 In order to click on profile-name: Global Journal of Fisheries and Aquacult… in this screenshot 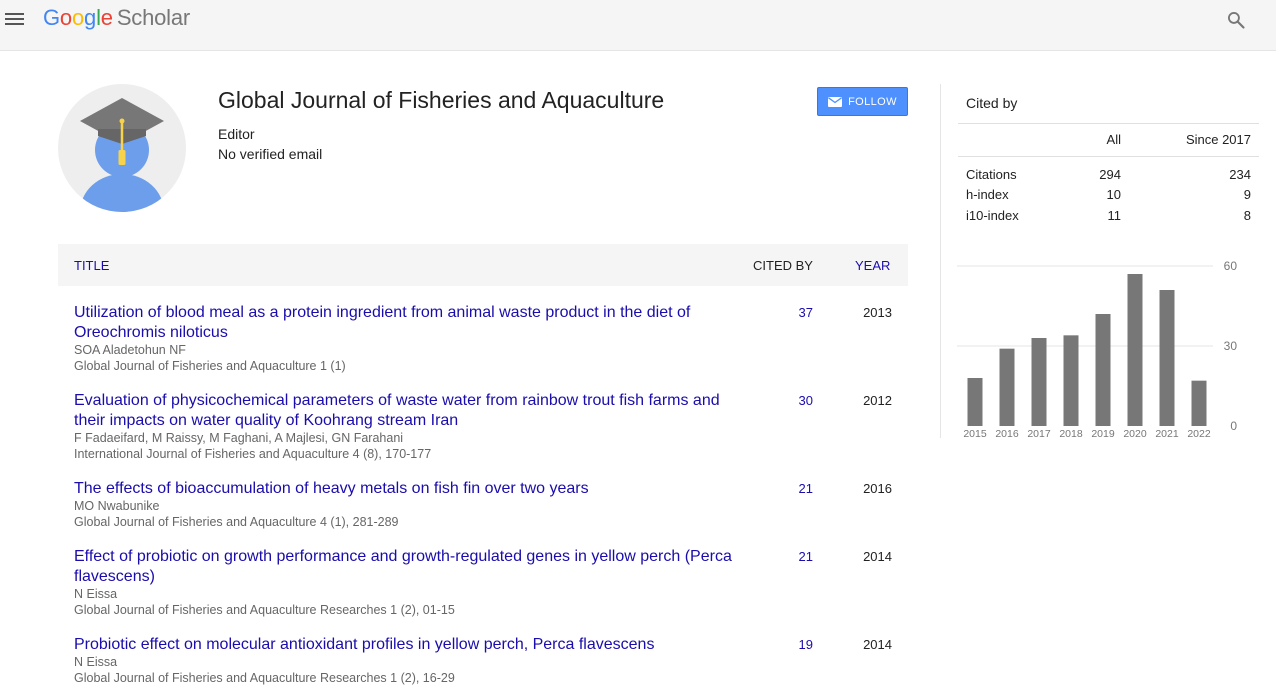, I will do `click(441, 100)`.